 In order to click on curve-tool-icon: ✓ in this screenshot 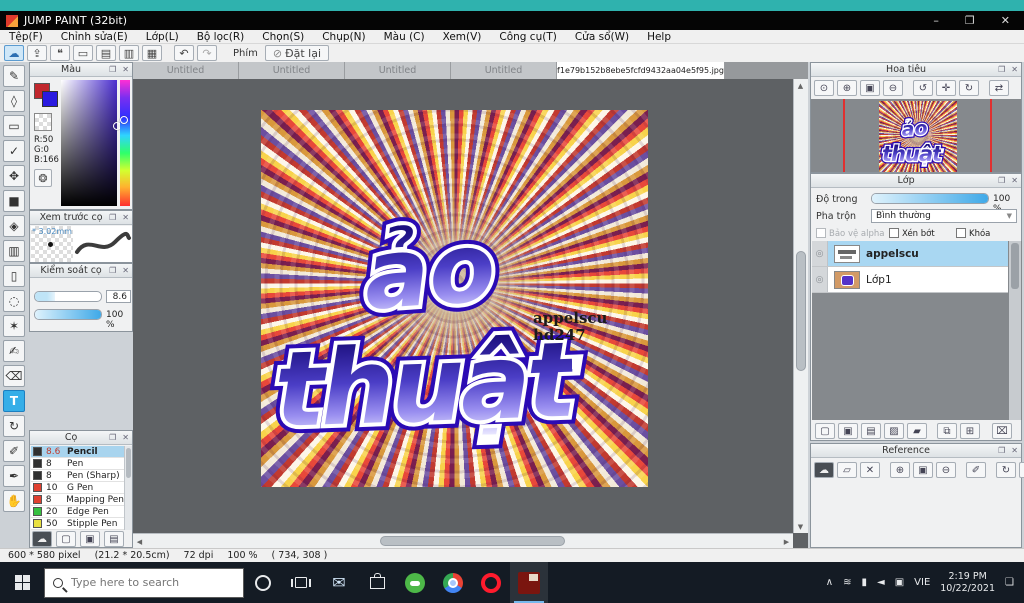, I will do `click(14, 151)`.